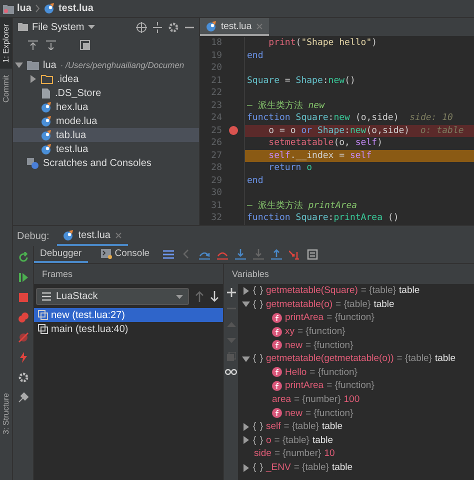  Describe the element at coordinates (23, 317) in the screenshot. I see `breakpoints-icon` at that location.